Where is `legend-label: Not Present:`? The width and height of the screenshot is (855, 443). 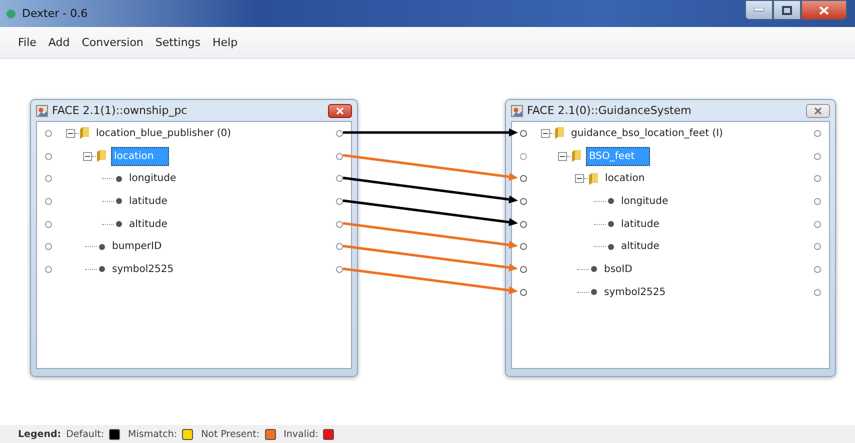 legend-label: Not Present: is located at coordinates (230, 434).